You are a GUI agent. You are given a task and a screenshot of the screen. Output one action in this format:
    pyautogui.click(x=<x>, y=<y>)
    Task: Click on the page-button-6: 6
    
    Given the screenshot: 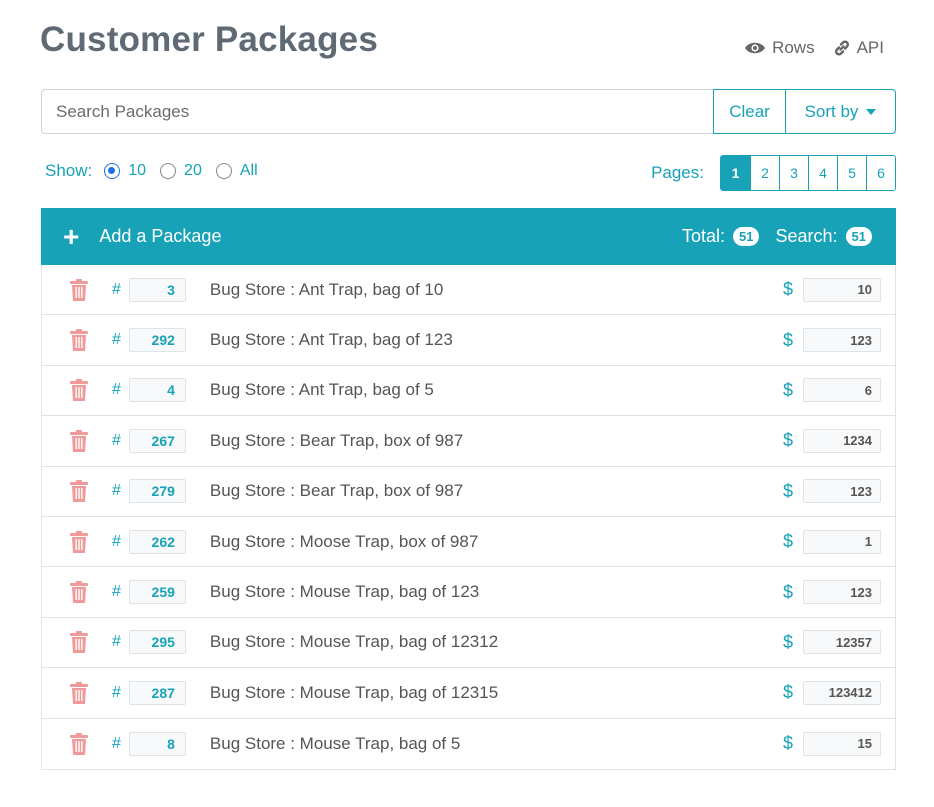 What is the action you would take?
    pyautogui.click(x=880, y=173)
    